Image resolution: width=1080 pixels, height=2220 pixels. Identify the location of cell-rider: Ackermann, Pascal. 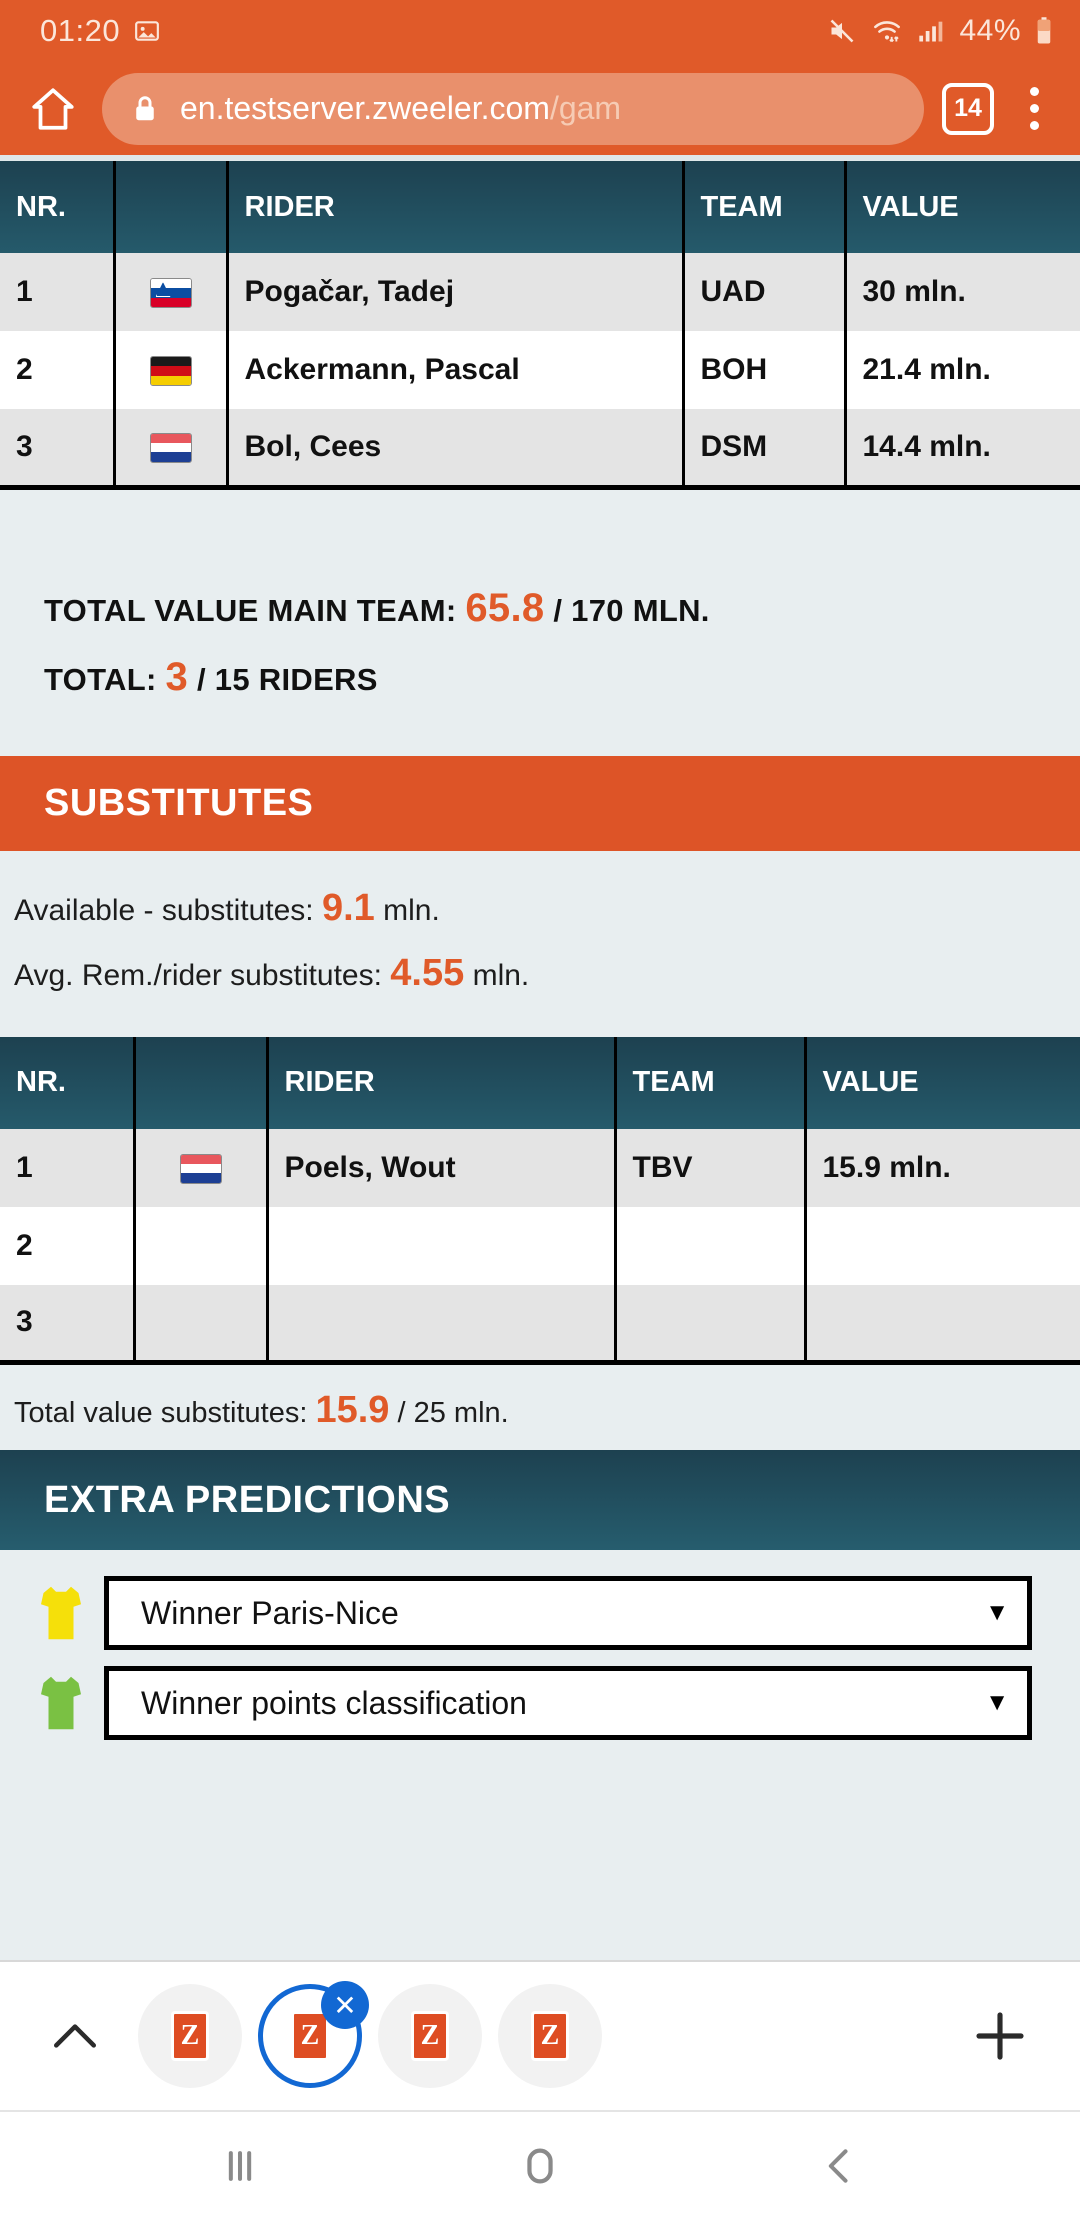
(454, 370).